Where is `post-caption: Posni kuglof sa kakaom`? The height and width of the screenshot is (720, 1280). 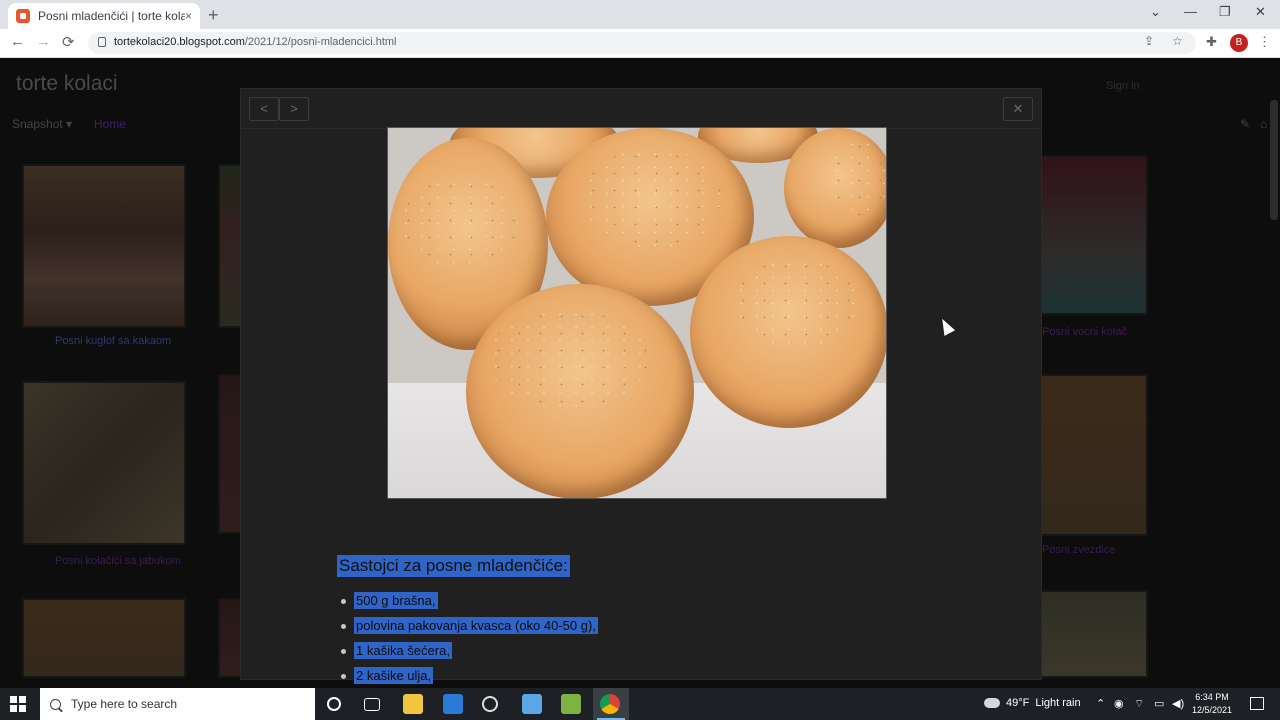
post-caption: Posni kuglof sa kakaom is located at coordinates (113, 341).